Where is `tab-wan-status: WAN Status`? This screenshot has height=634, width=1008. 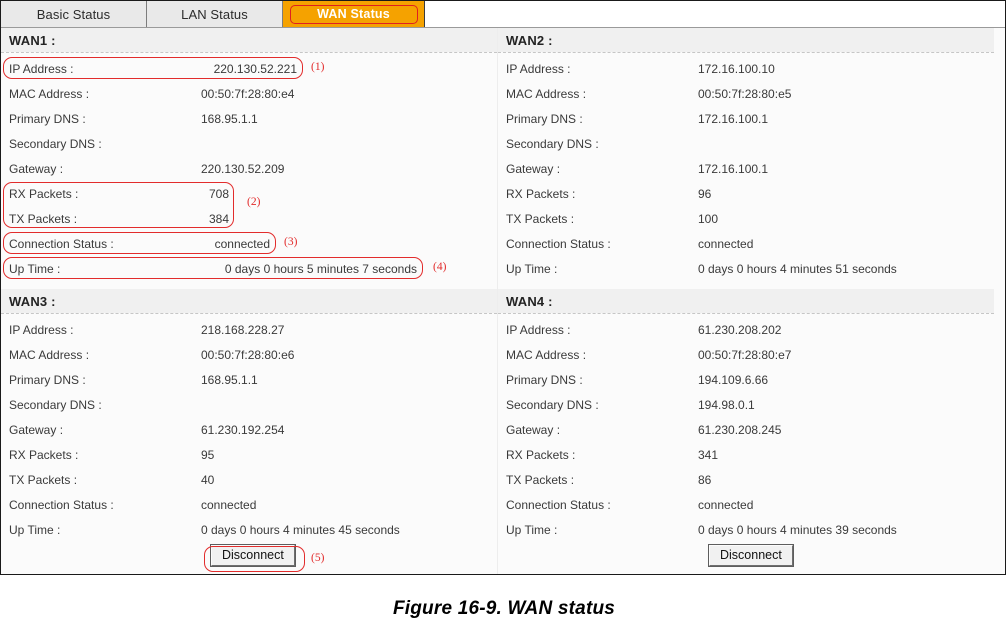
tab-wan-status: WAN Status is located at coordinates (354, 14).